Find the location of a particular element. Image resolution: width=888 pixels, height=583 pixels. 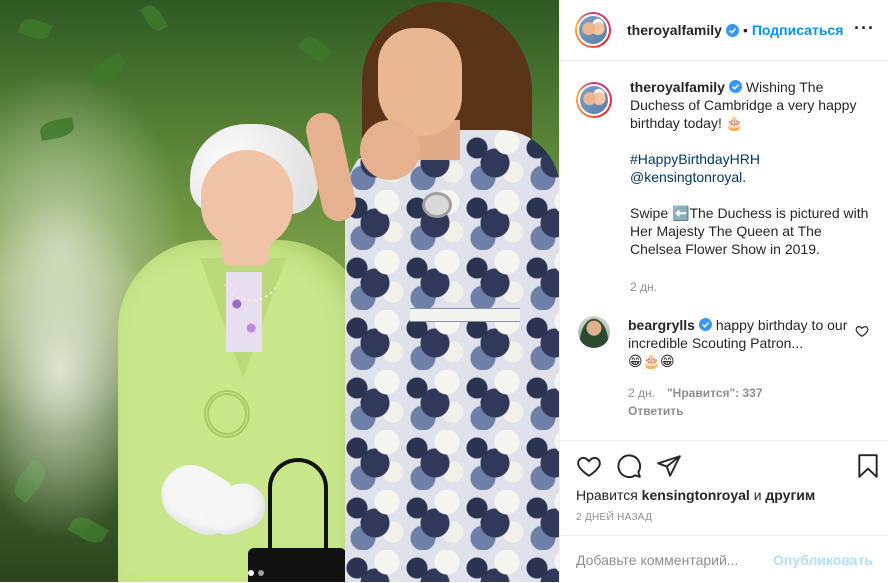

caption-avatar is located at coordinates (594, 100).